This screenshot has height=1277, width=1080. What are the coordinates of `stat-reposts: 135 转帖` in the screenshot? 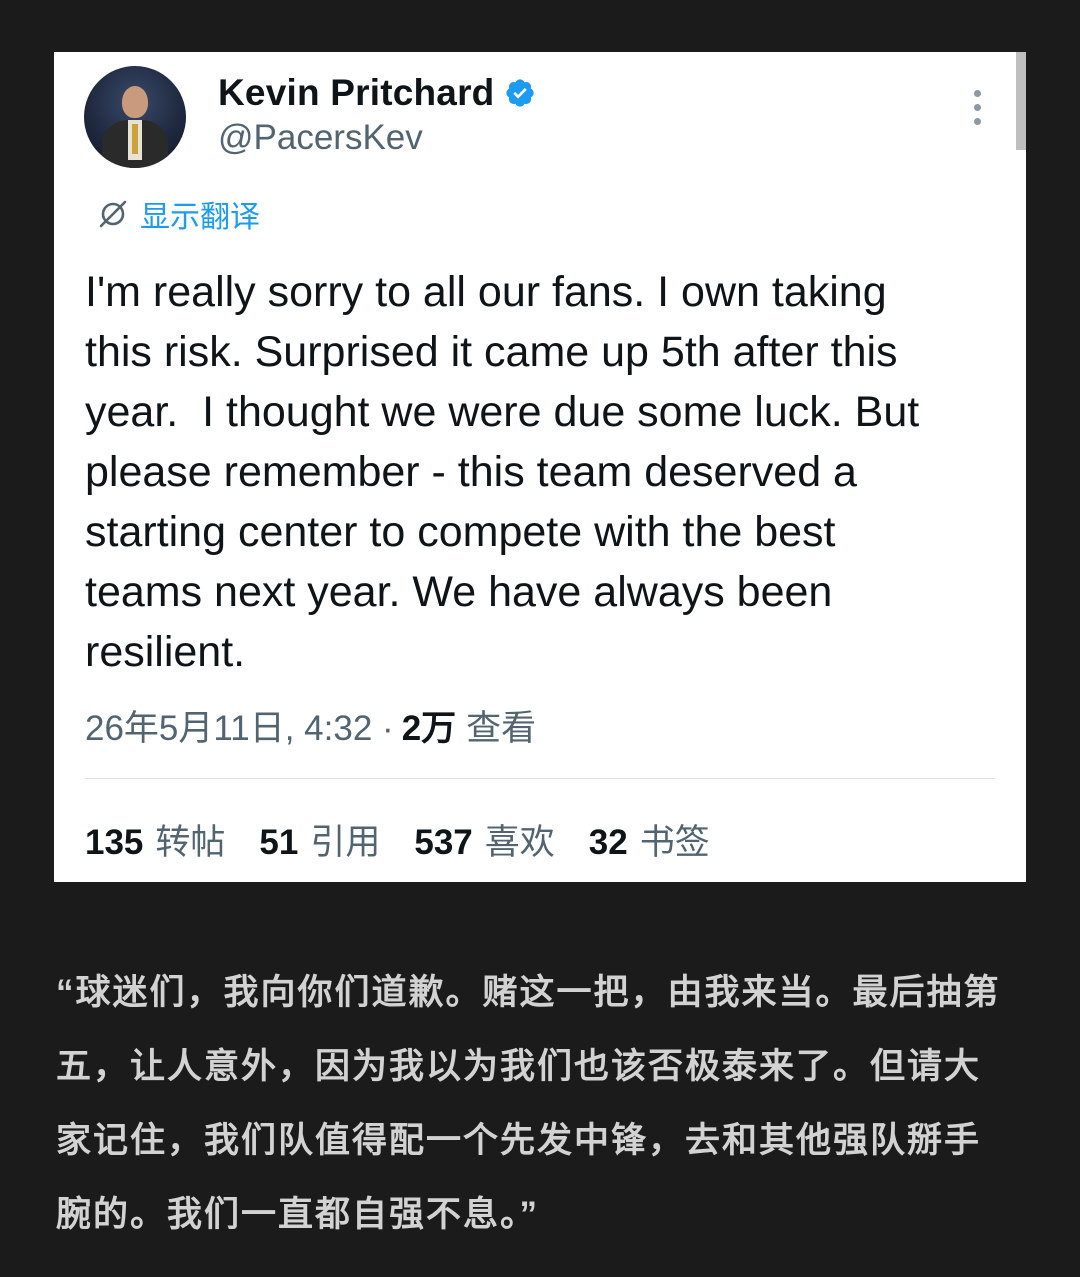 It's located at (155, 839).